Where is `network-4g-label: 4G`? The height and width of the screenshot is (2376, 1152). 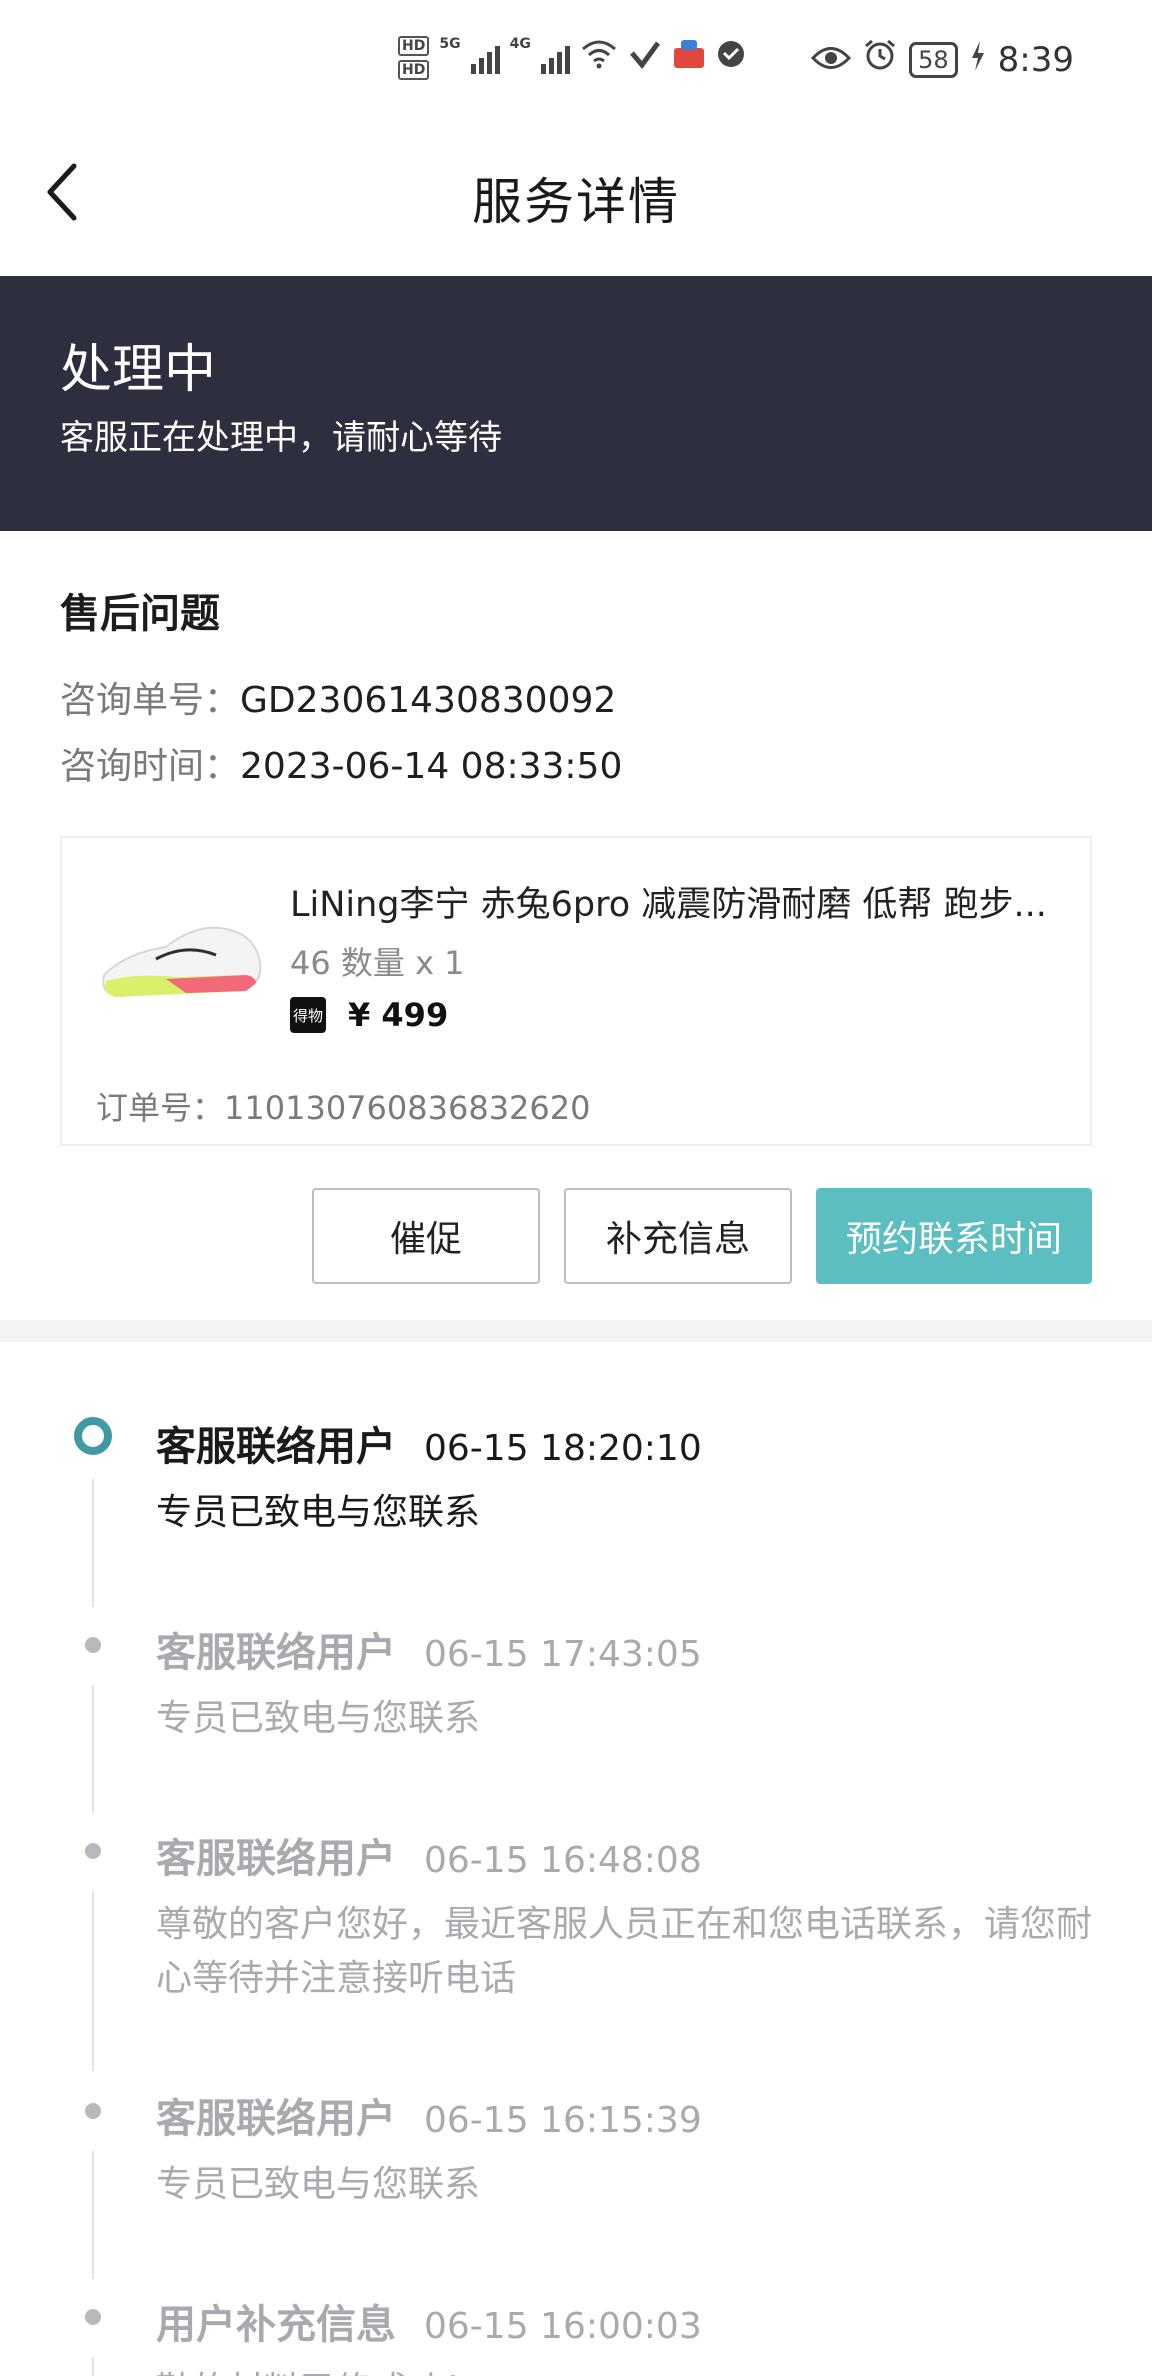
network-4g-label: 4G is located at coordinates (520, 44).